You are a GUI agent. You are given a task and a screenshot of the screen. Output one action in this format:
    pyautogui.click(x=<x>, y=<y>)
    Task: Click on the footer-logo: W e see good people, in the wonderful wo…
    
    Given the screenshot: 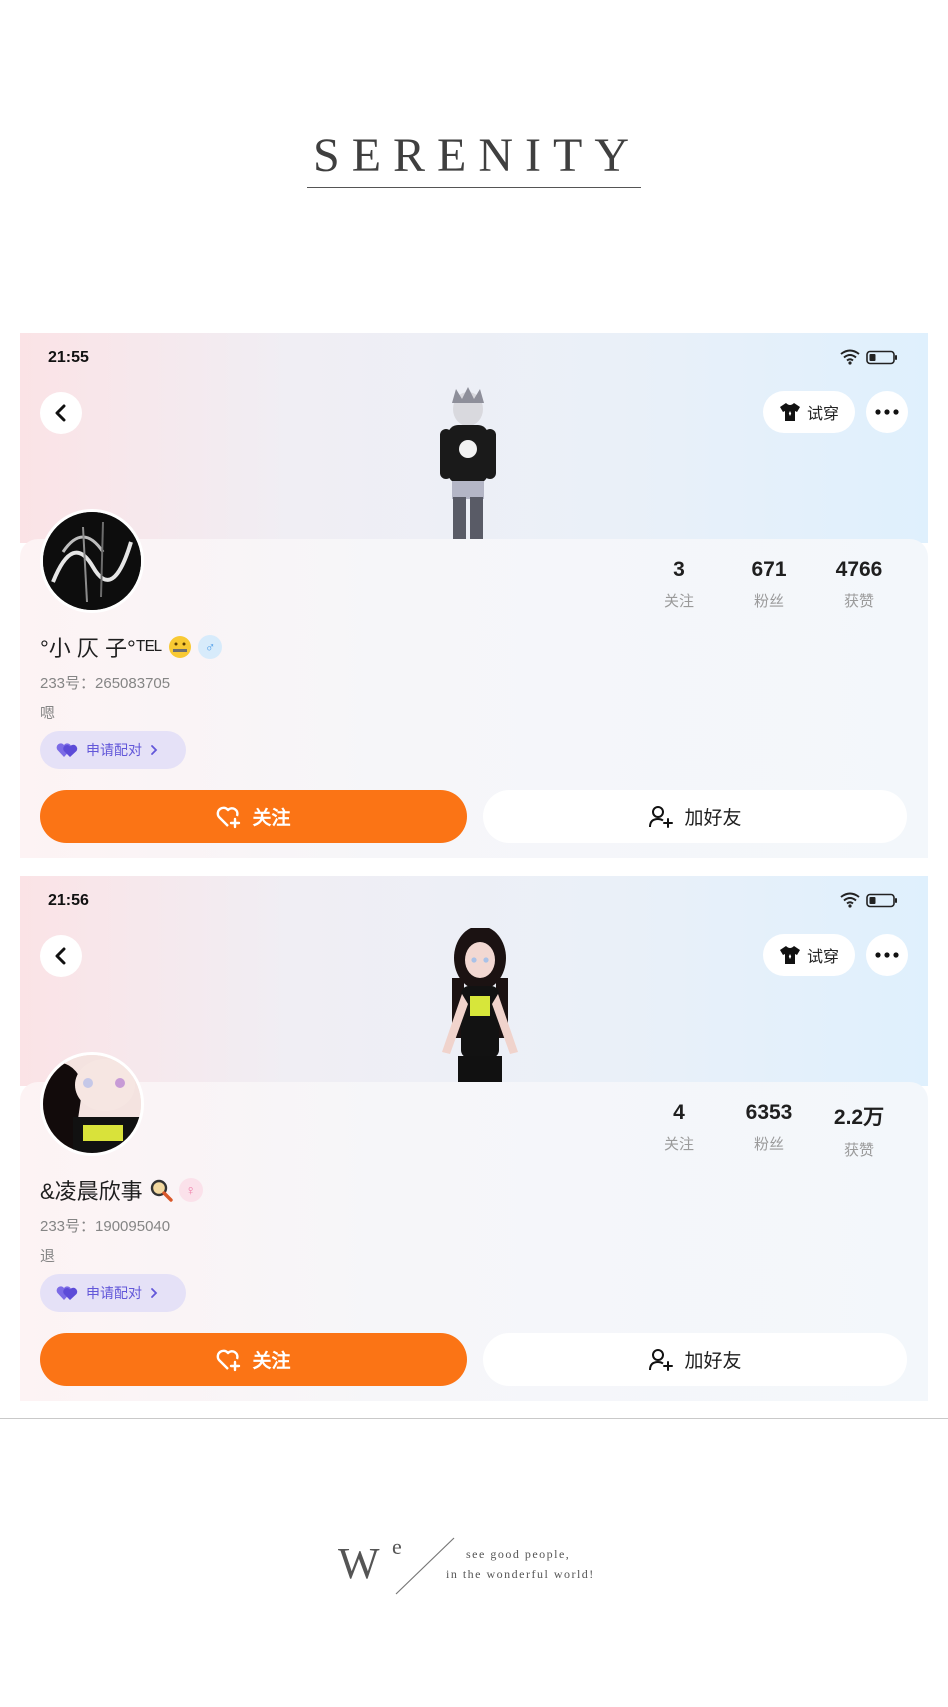 What is the action you would take?
    pyautogui.click(x=466, y=1564)
    